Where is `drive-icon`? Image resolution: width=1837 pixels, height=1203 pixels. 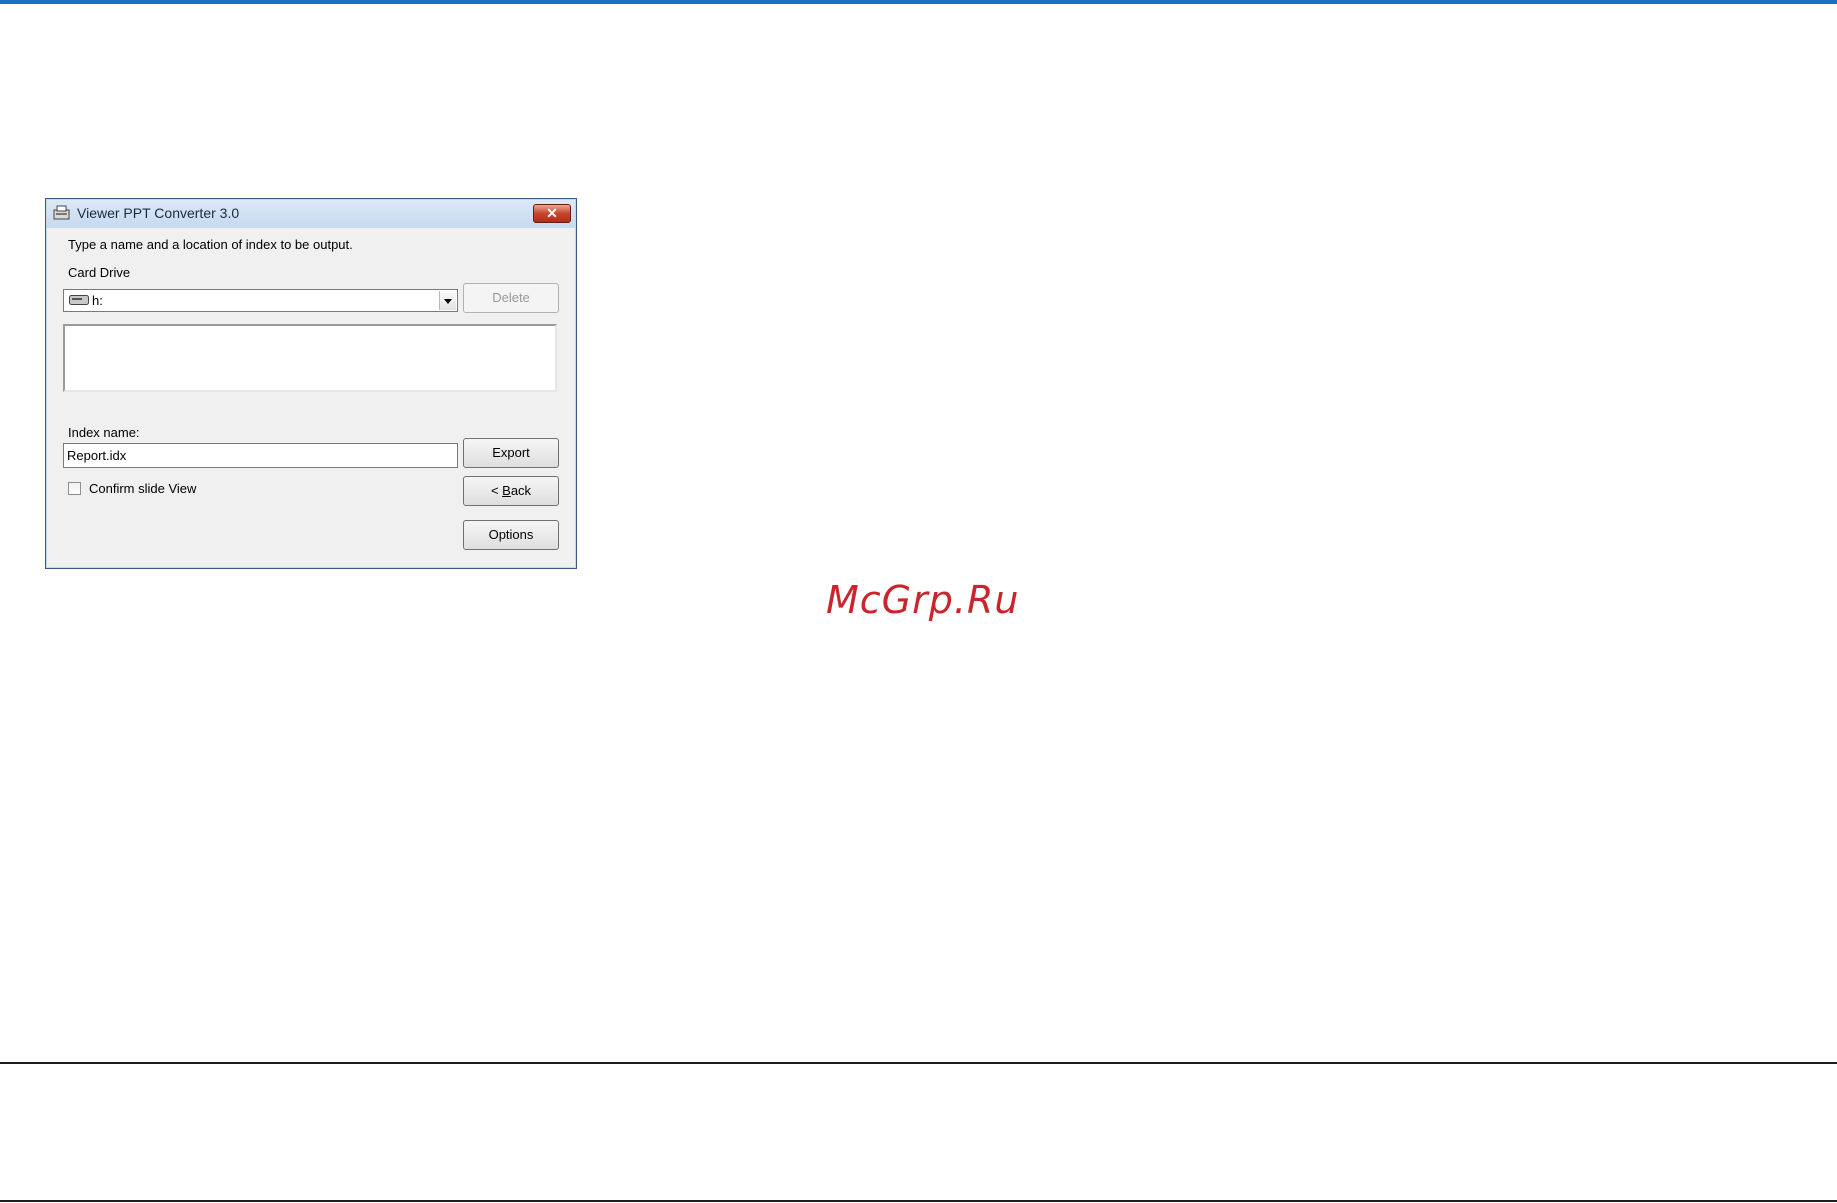
drive-icon is located at coordinates (79, 300).